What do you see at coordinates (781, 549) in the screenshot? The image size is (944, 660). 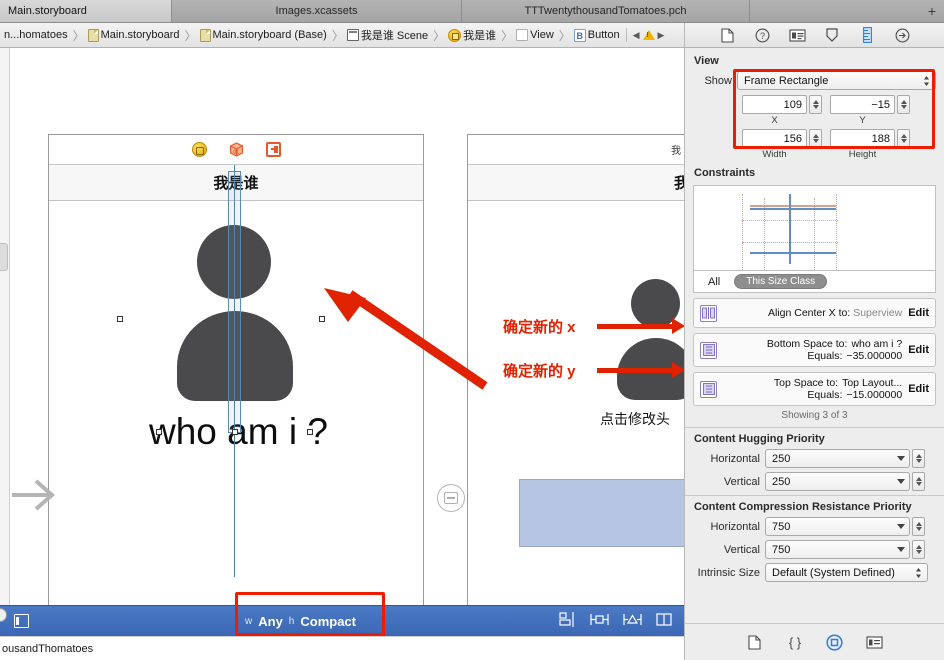 I see `compression-vertical-value: 750` at bounding box center [781, 549].